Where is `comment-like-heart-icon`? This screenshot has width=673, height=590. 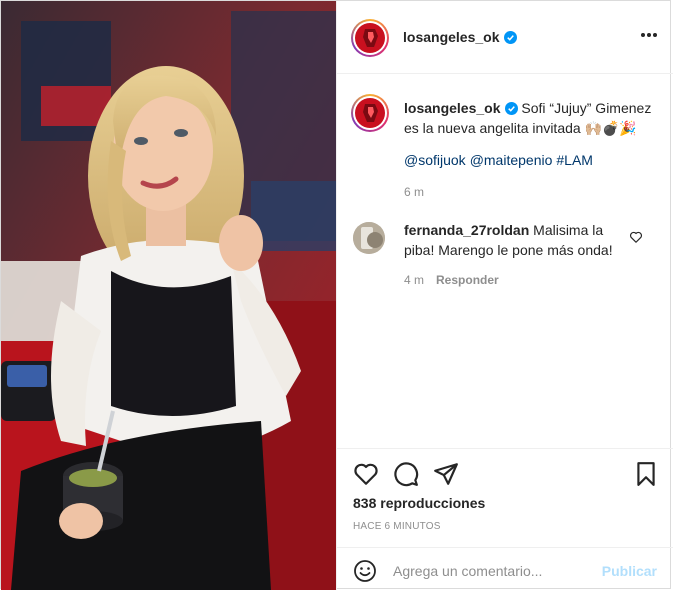
comment-like-heart-icon is located at coordinates (636, 237).